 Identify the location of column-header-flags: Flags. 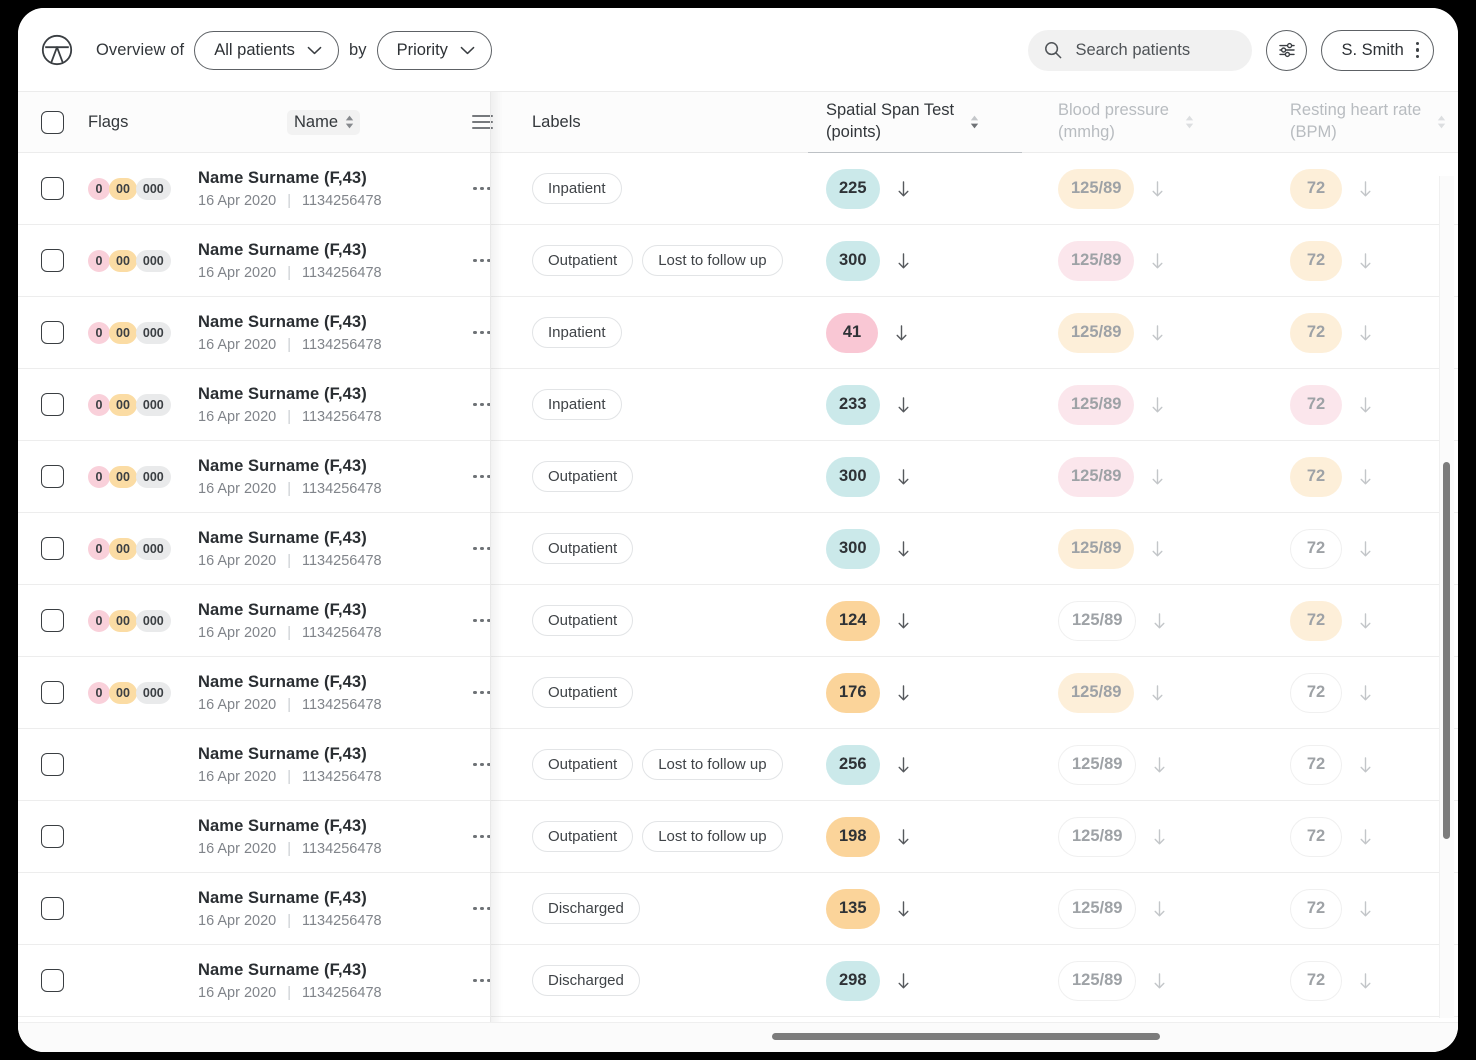
(139, 122).